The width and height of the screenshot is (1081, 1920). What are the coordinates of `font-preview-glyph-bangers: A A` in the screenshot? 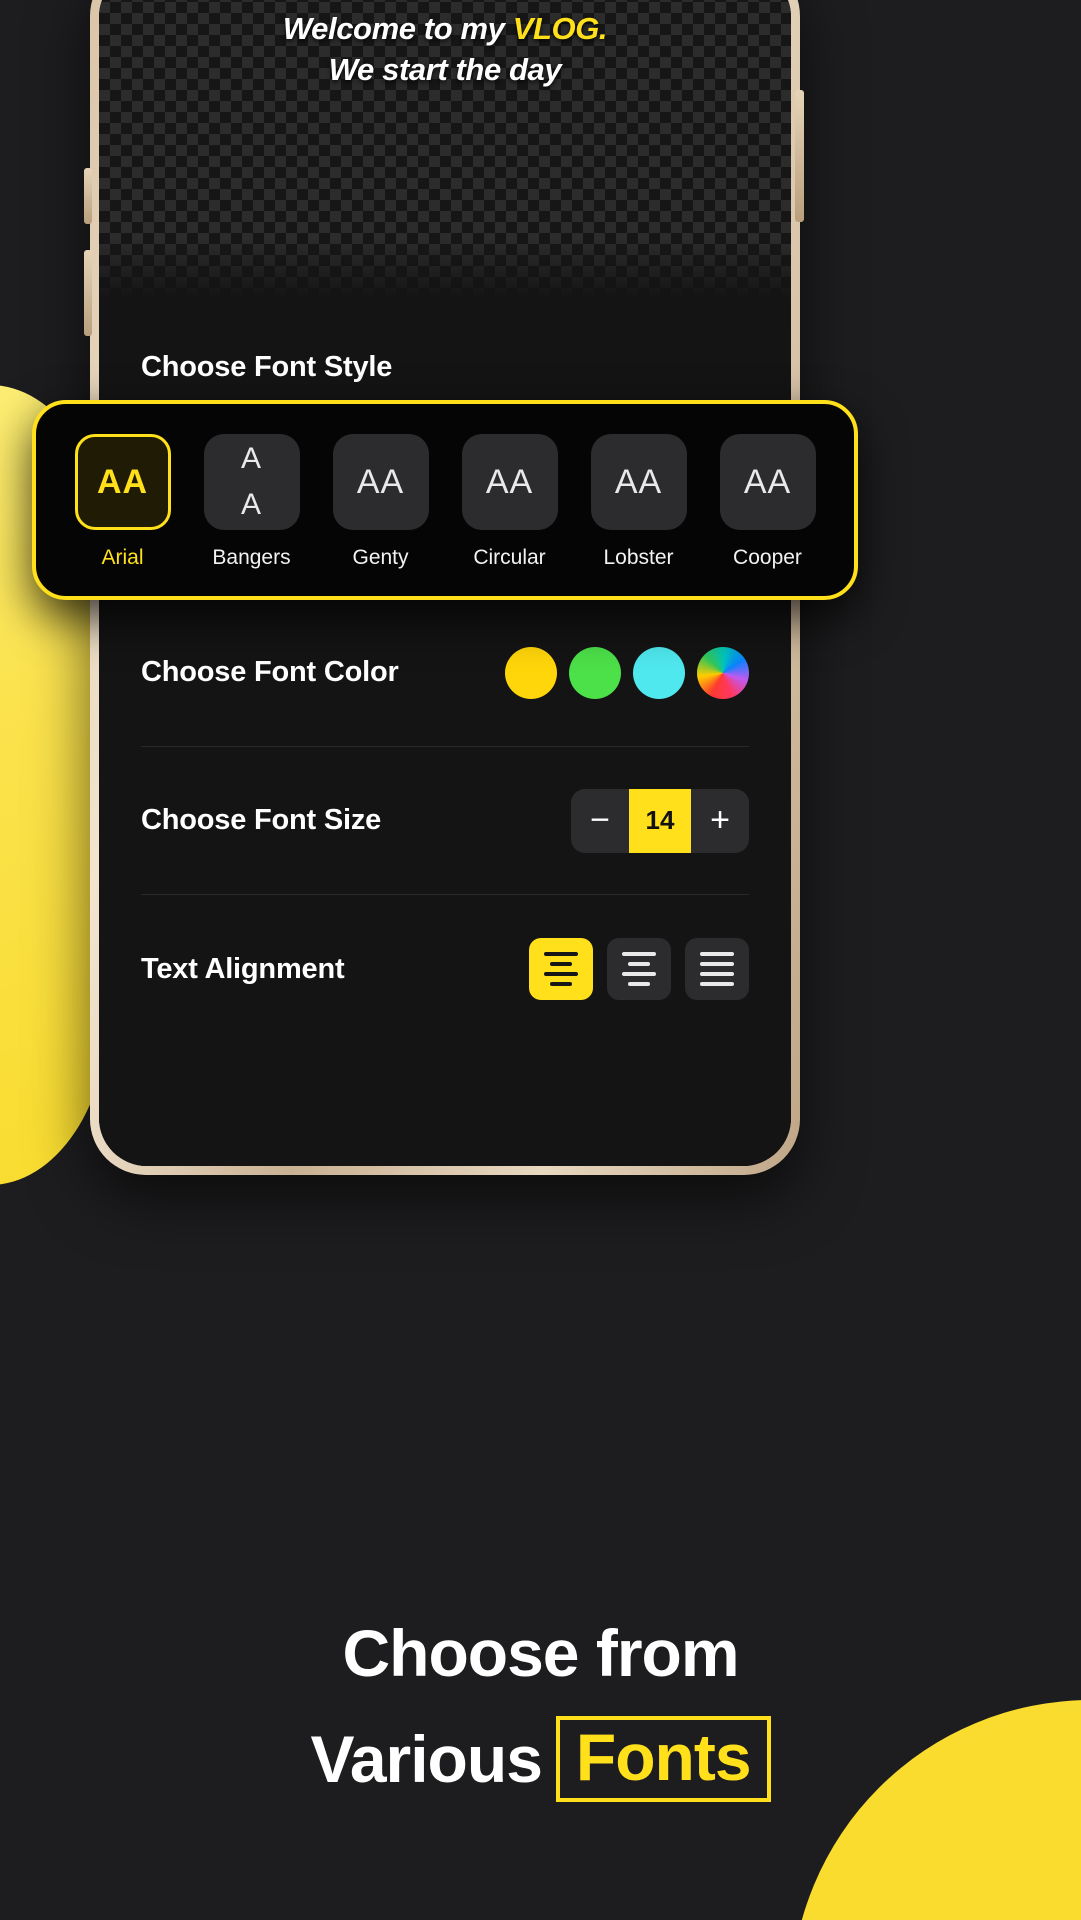 It's located at (251, 482).